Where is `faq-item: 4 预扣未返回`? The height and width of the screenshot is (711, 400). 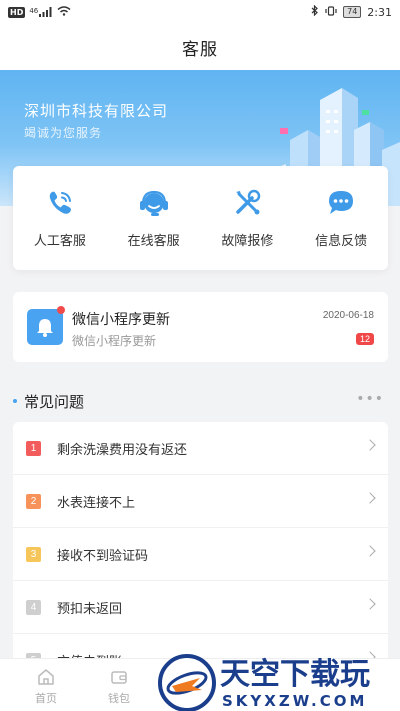 faq-item: 4 预扣未返回 is located at coordinates (200, 607).